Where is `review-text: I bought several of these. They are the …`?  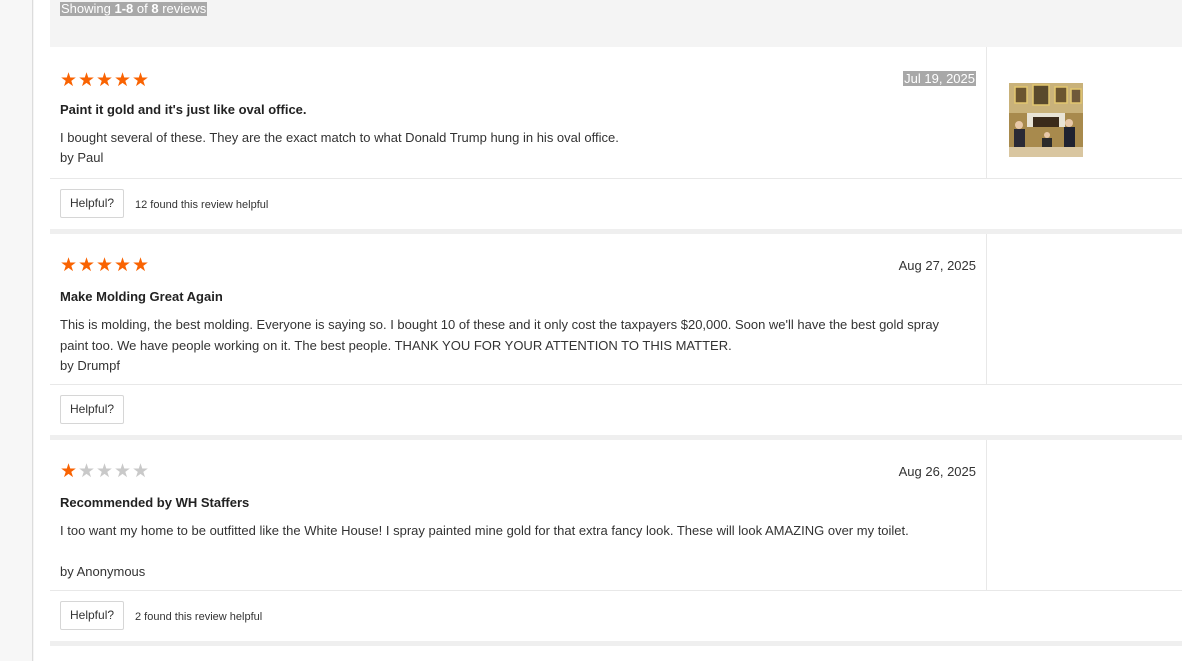 review-text: I bought several of these. They are the … is located at coordinates (339, 137).